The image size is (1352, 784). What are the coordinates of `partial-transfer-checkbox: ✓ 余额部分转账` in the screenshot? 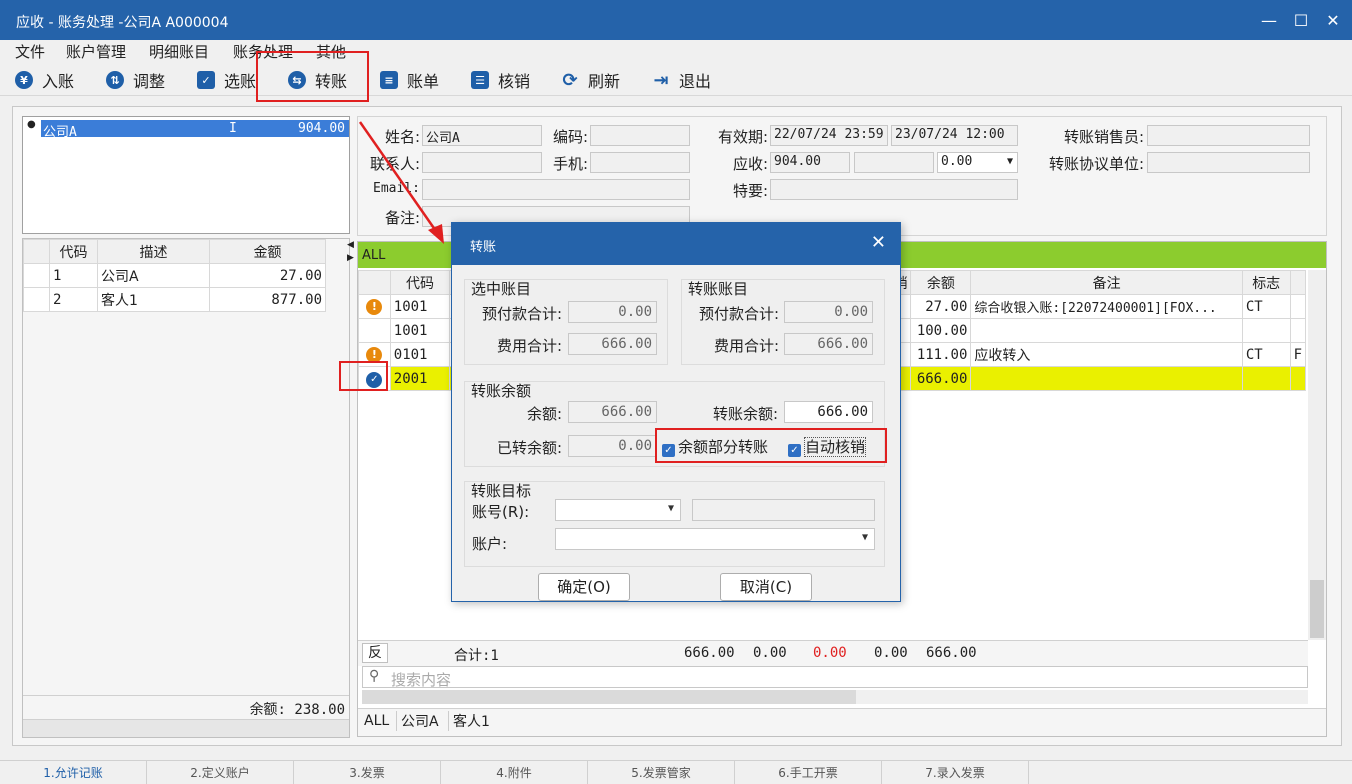 It's located at (715, 446).